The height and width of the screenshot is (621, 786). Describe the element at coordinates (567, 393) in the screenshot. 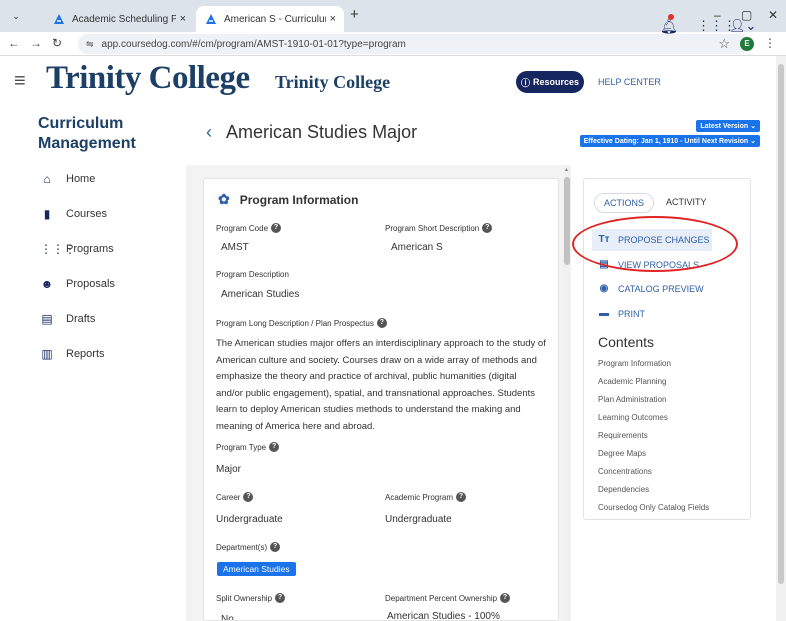

I see `content-scrollbar: ▲` at that location.